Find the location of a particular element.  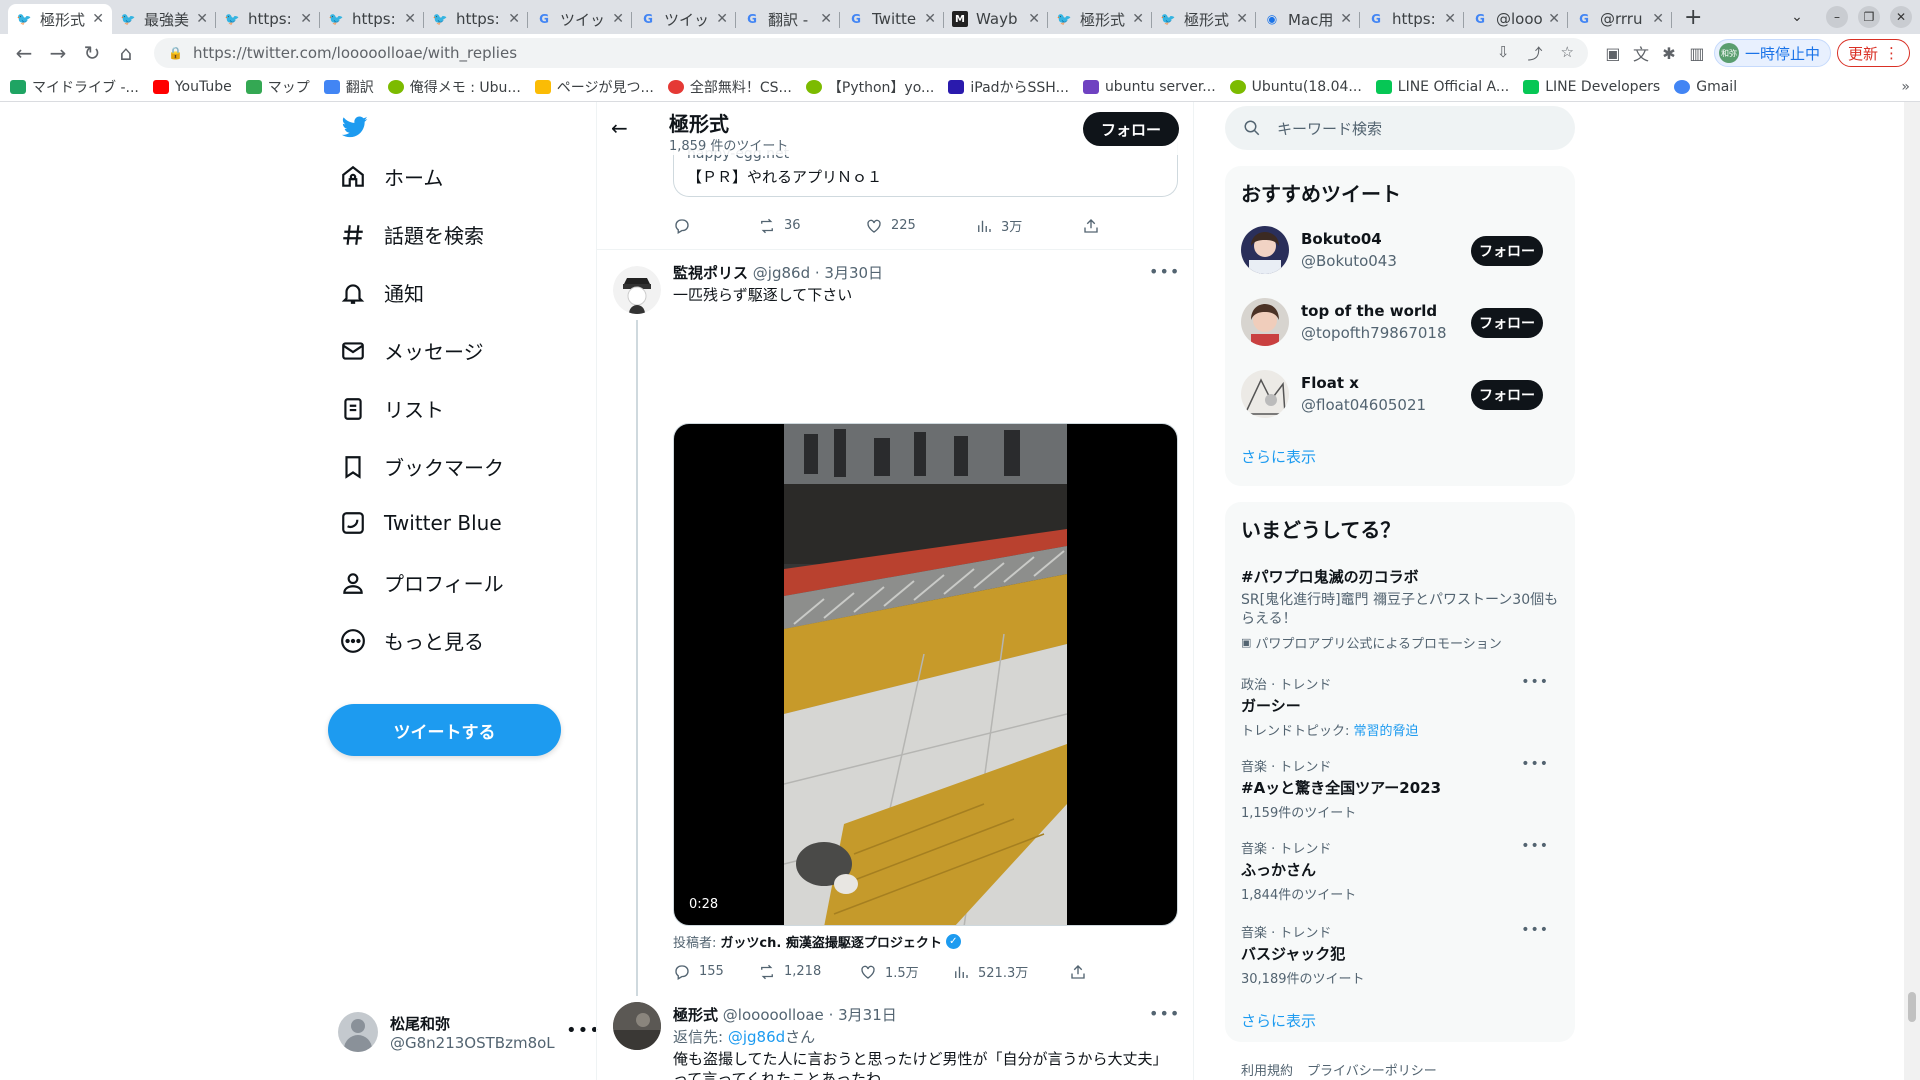

sidebar-item-messages: メッセージ is located at coordinates (412, 350).